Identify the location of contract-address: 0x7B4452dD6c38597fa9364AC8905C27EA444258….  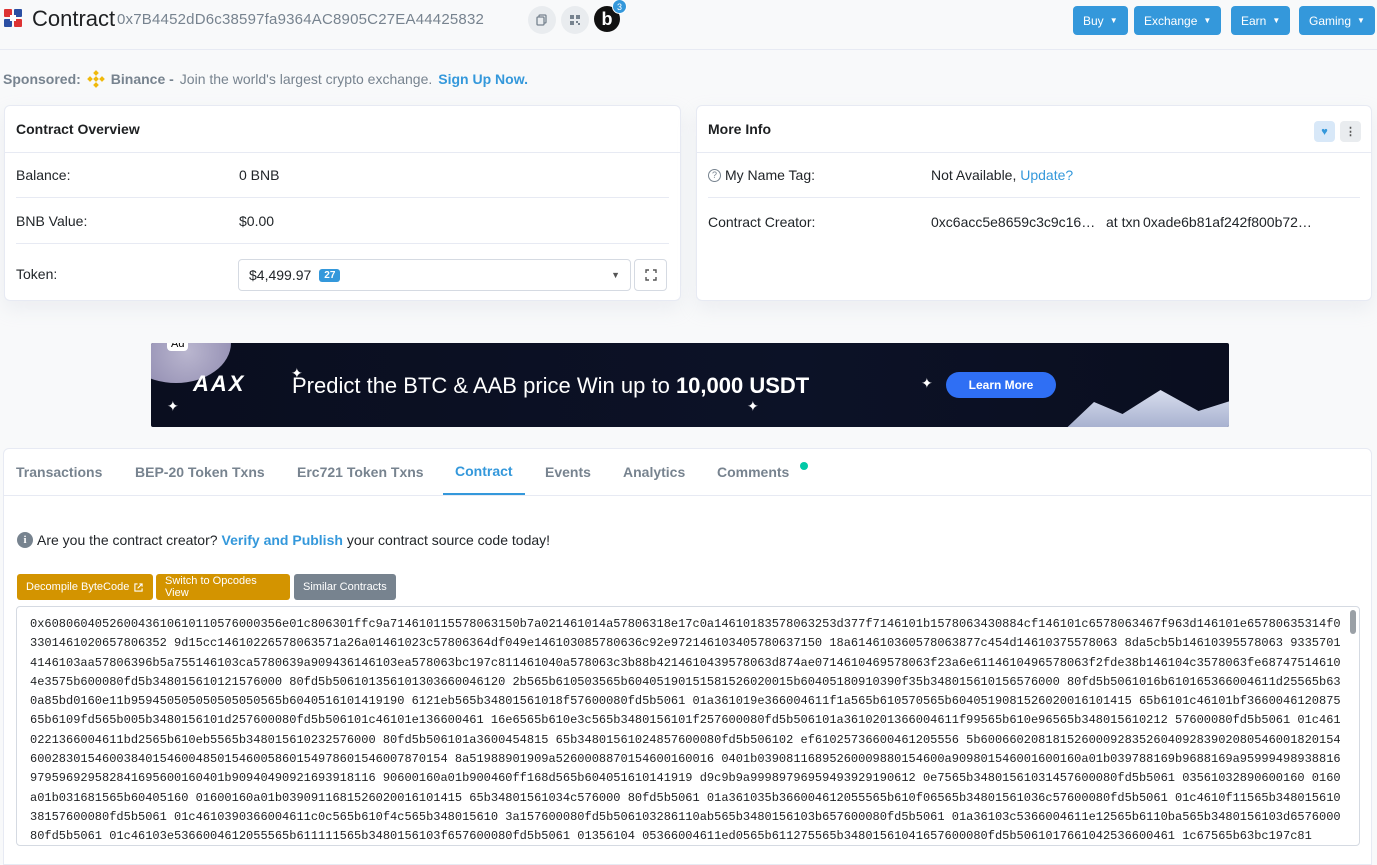
(301, 19).